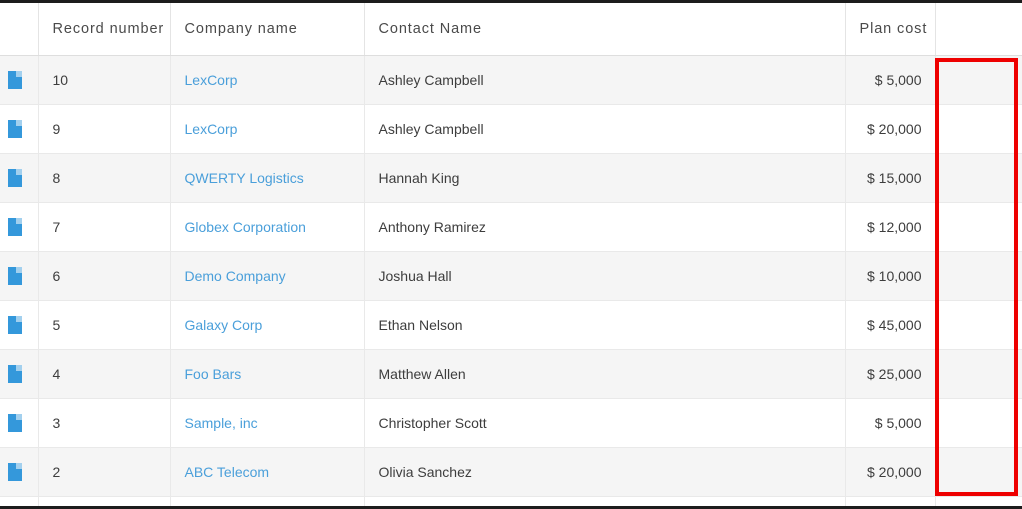  I want to click on table-row: 3 Sample, inc Christopher Scott $ 5,000, so click(511, 423).